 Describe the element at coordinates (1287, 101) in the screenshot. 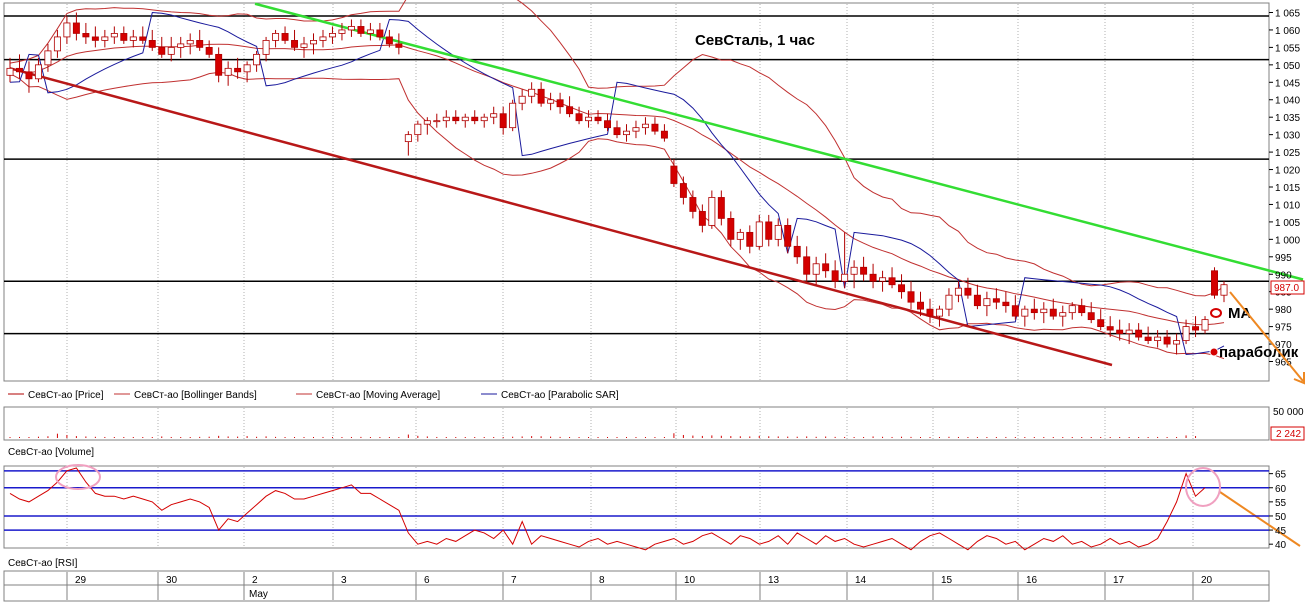

I see `y-tick-label: 1 040` at that location.